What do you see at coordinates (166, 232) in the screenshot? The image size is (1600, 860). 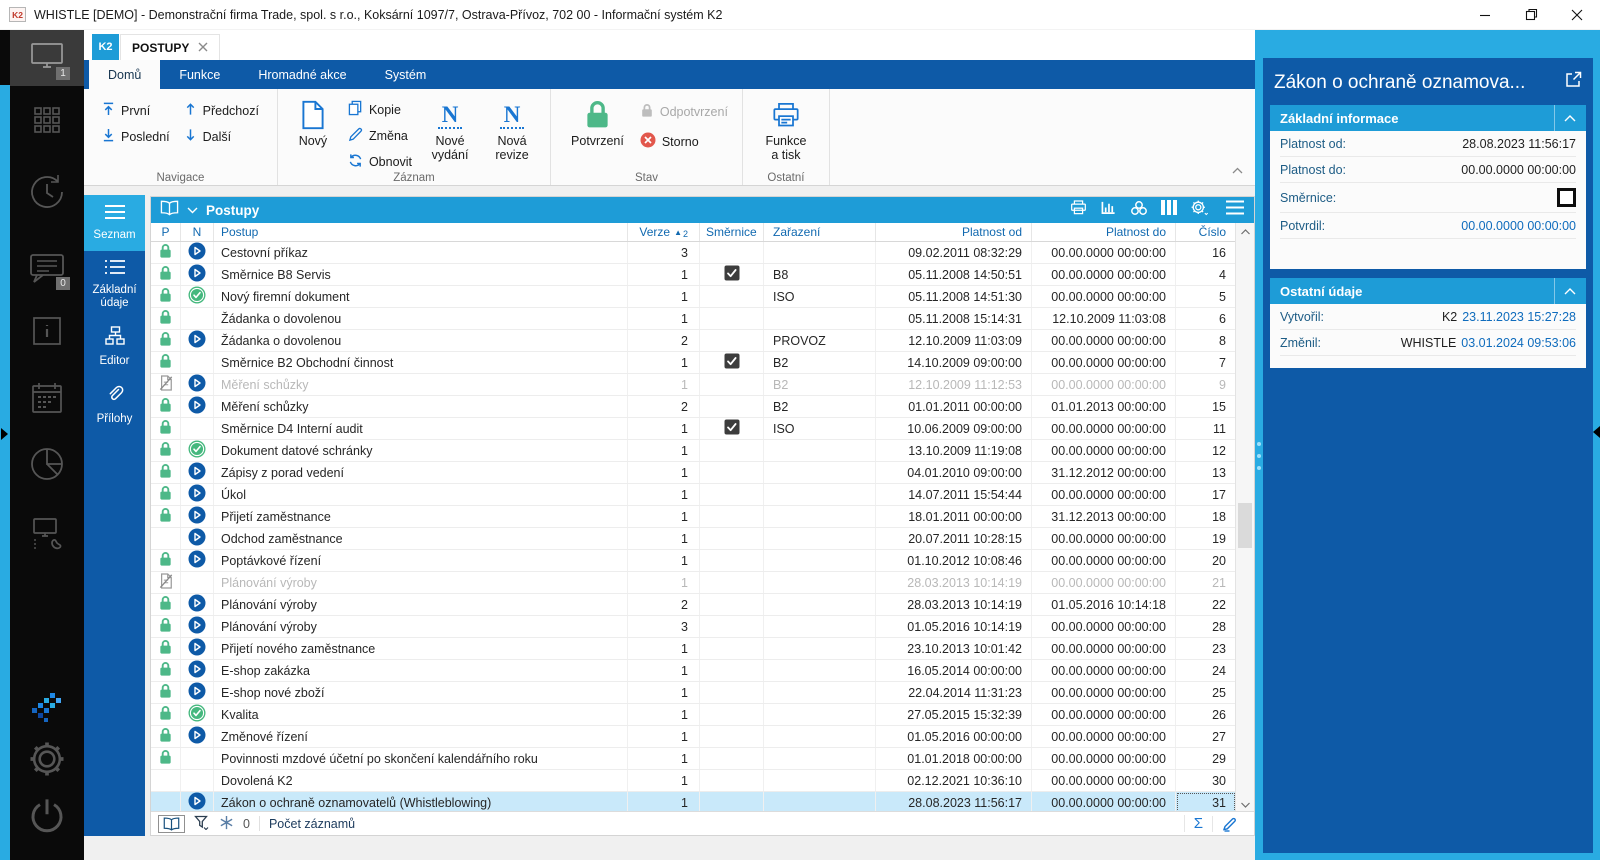 I see `column-header-p: P` at bounding box center [166, 232].